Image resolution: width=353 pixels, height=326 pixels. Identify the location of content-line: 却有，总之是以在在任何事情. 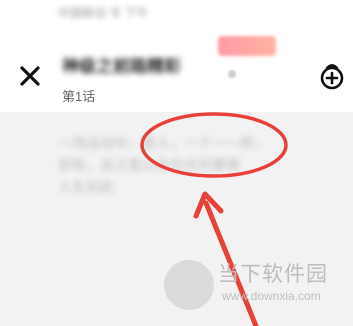
(149, 165).